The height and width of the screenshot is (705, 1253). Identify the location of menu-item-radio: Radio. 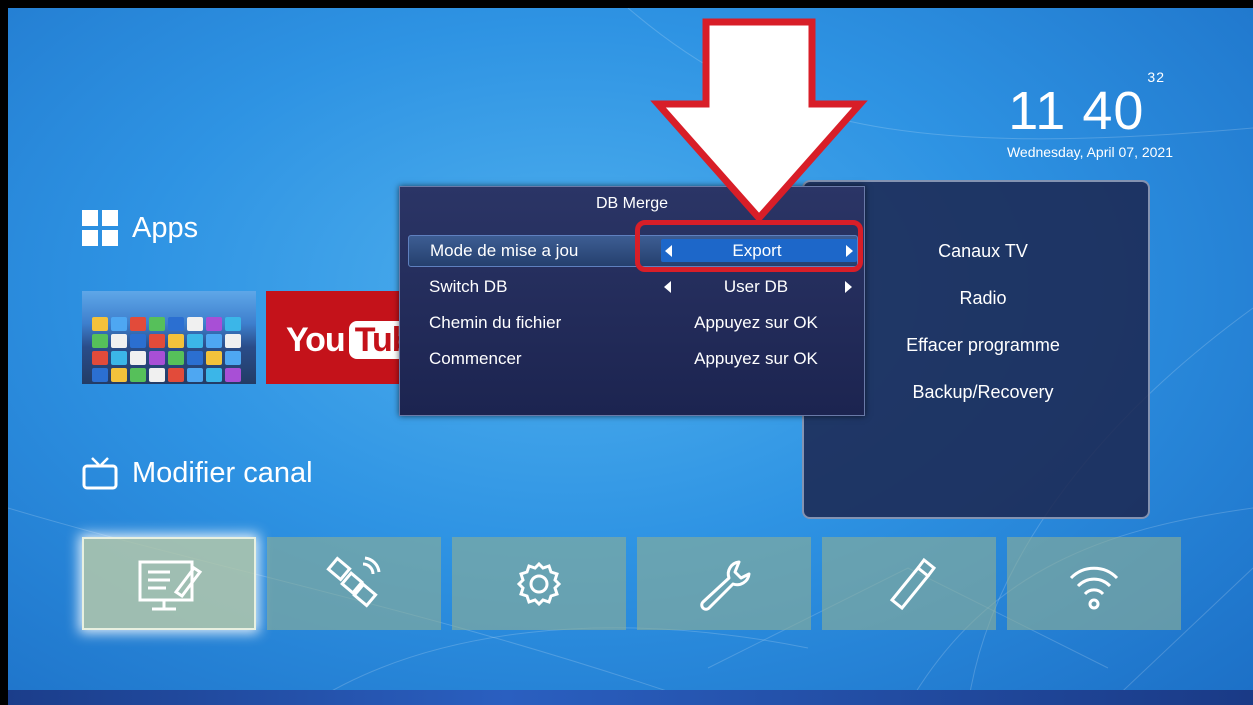
(983, 298).